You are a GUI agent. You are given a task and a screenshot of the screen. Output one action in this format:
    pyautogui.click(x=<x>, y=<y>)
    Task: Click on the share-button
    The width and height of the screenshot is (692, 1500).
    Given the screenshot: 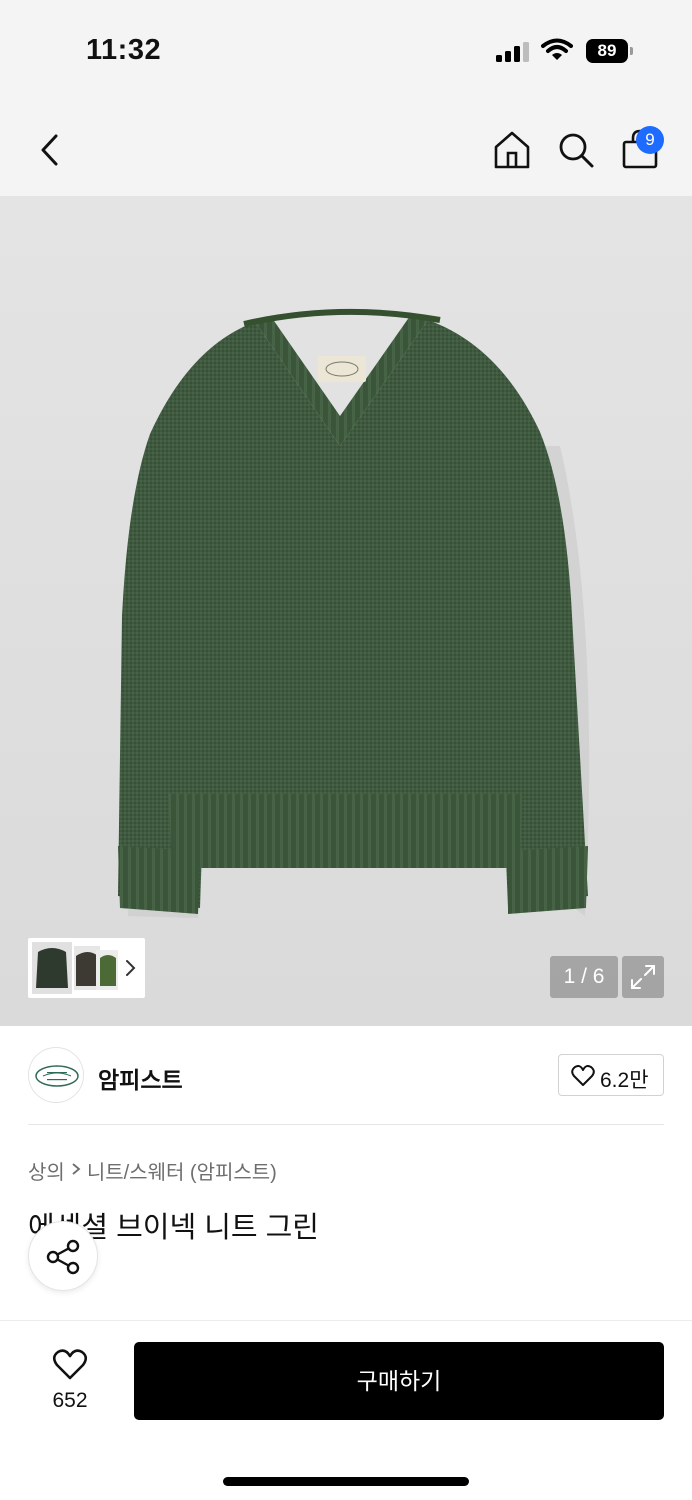 What is the action you would take?
    pyautogui.click(x=63, y=1256)
    